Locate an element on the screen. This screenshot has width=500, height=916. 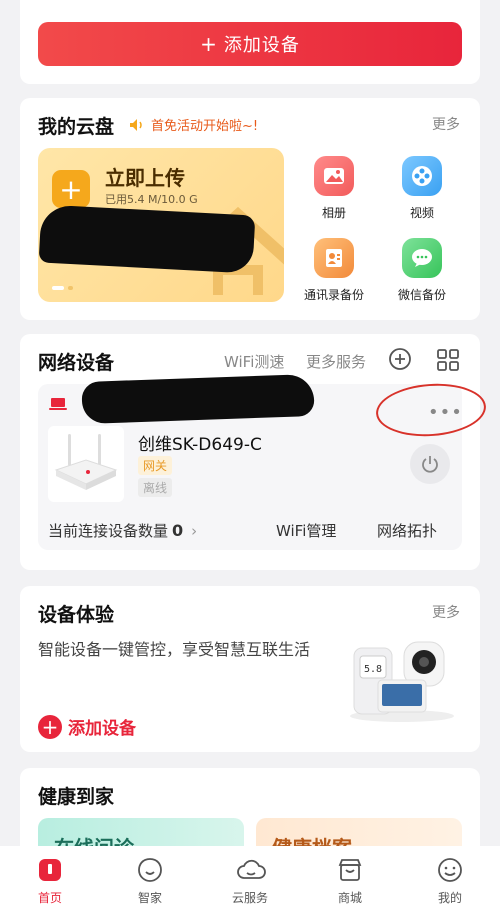
add-device-label: 添加设备 is located at coordinates (261, 45).